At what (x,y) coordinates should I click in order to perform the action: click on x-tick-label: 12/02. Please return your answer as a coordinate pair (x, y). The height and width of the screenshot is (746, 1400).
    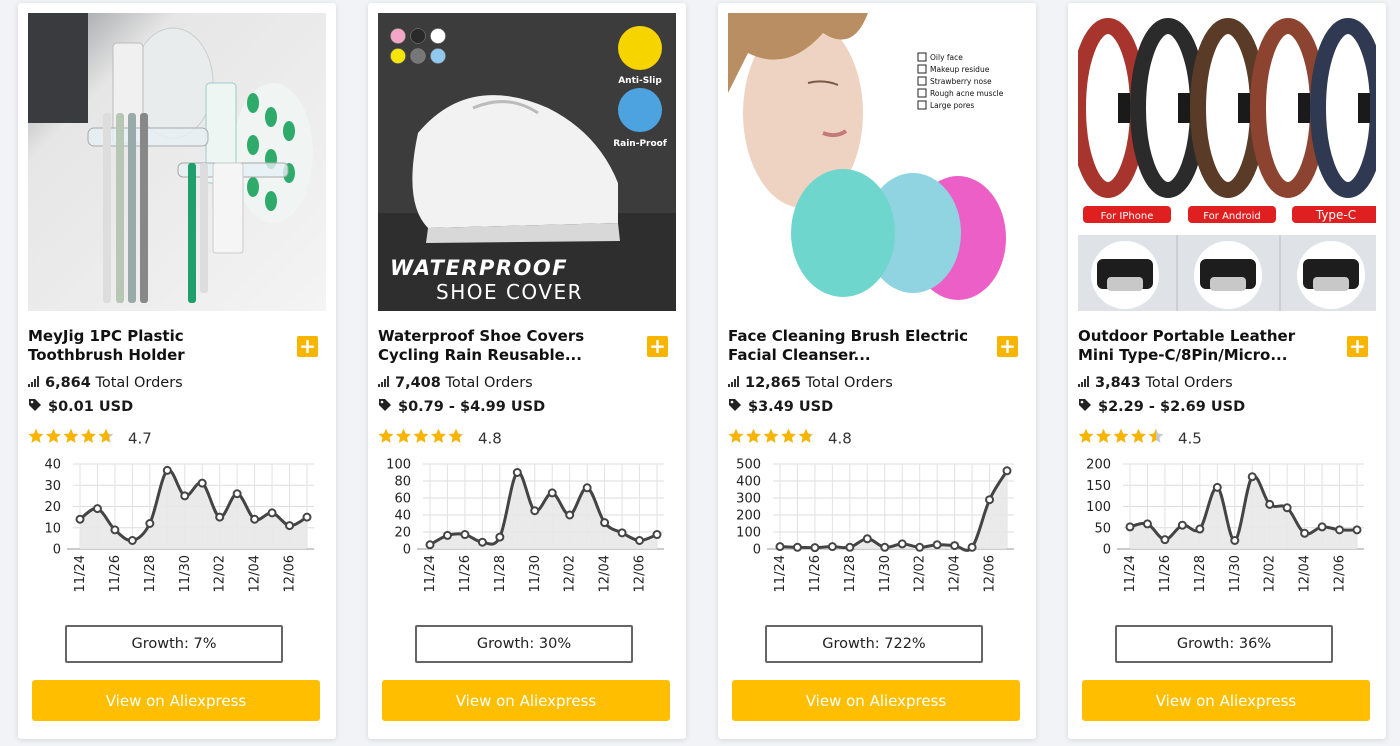
    Looking at the image, I should click on (920, 573).